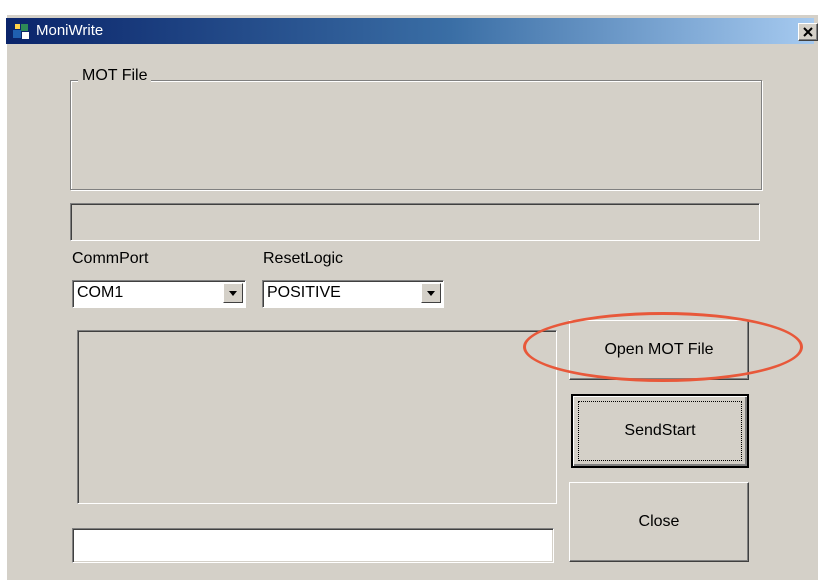 The width and height of the screenshot is (818, 580). Describe the element at coordinates (70, 30) in the screenshot. I see `window-title: MoniWrite` at that location.